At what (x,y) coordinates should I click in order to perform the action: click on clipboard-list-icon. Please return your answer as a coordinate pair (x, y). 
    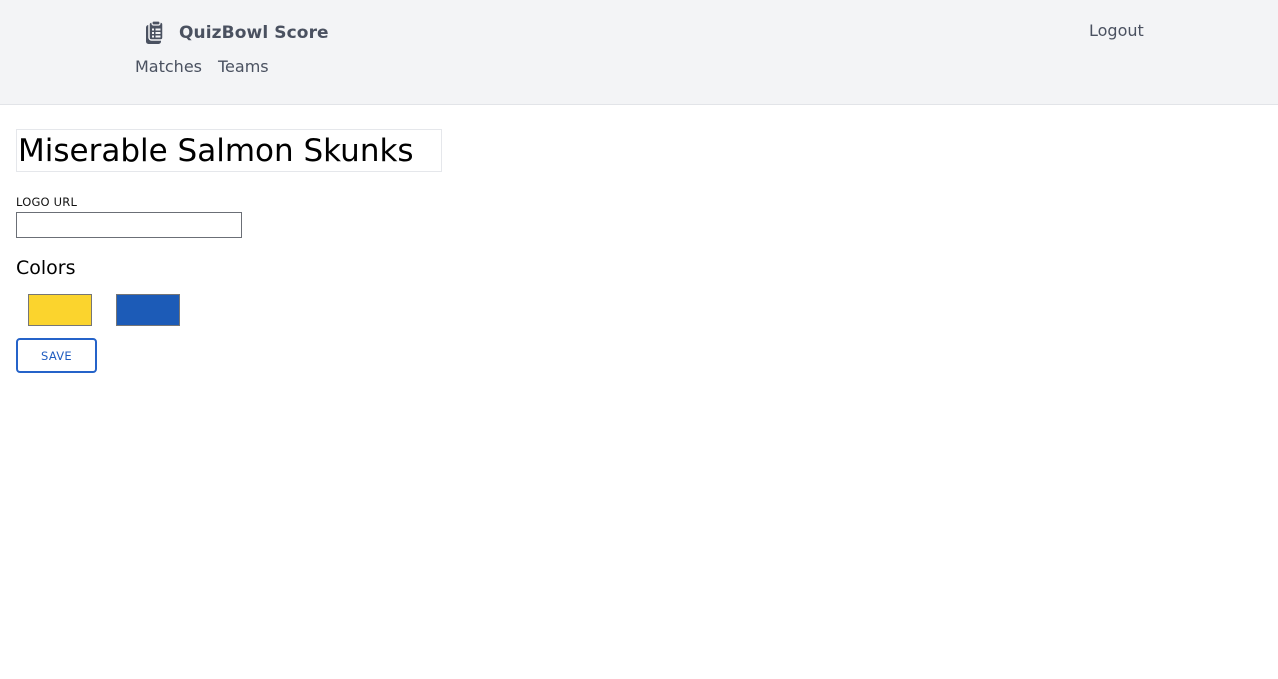
    Looking at the image, I should click on (155, 32).